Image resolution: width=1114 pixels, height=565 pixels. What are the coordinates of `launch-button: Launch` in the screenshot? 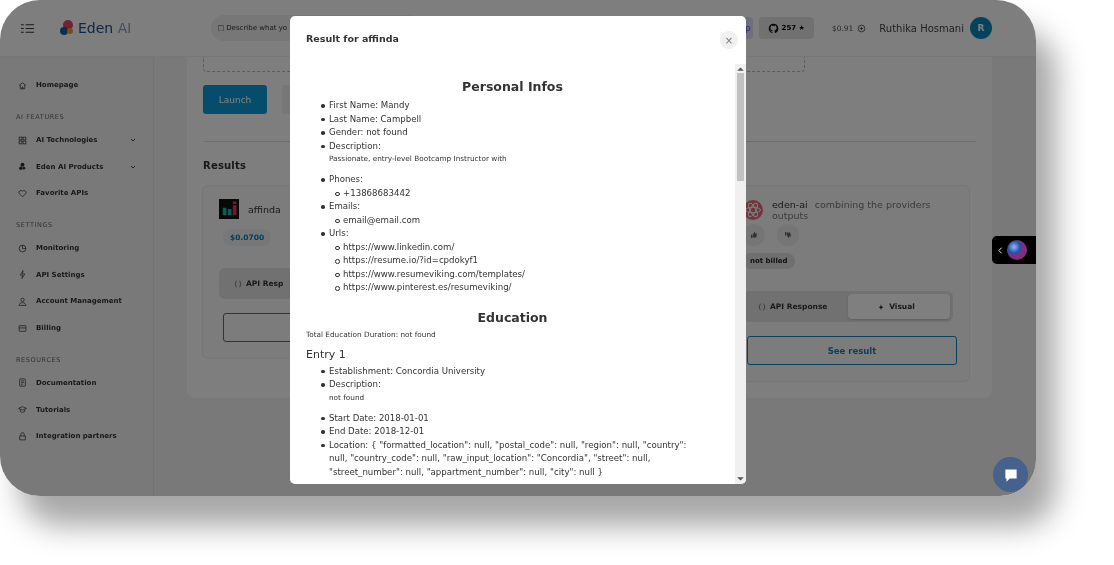 It's located at (235, 99).